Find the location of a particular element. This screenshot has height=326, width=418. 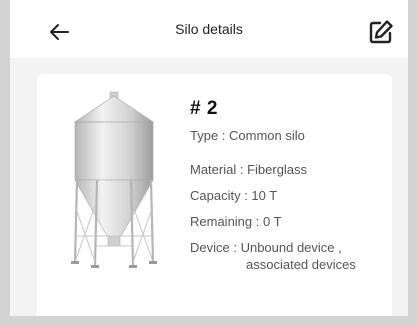

silo-image is located at coordinates (114, 179).